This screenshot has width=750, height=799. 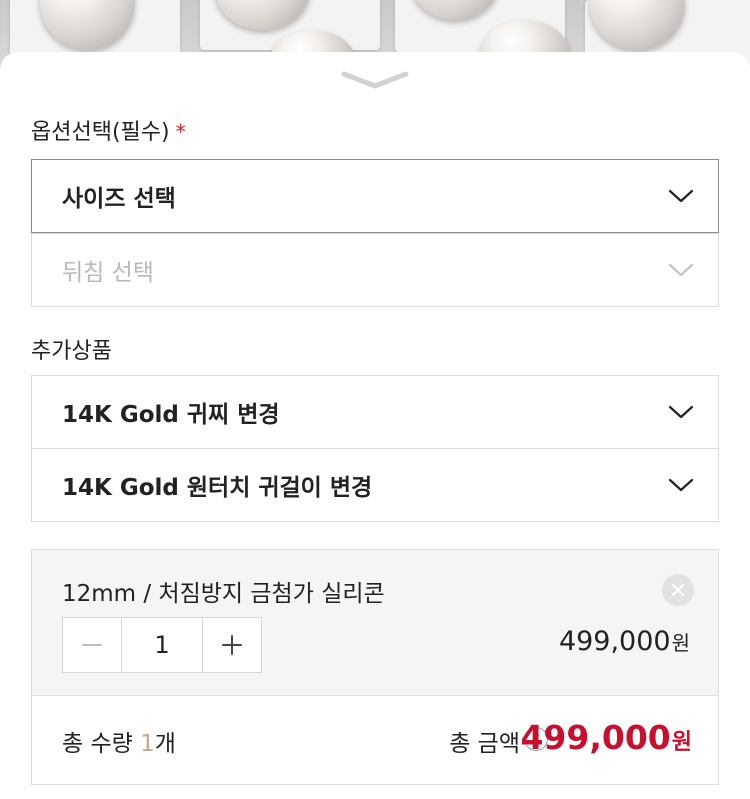 I want to click on decrease-quantity-button, so click(x=92, y=645).